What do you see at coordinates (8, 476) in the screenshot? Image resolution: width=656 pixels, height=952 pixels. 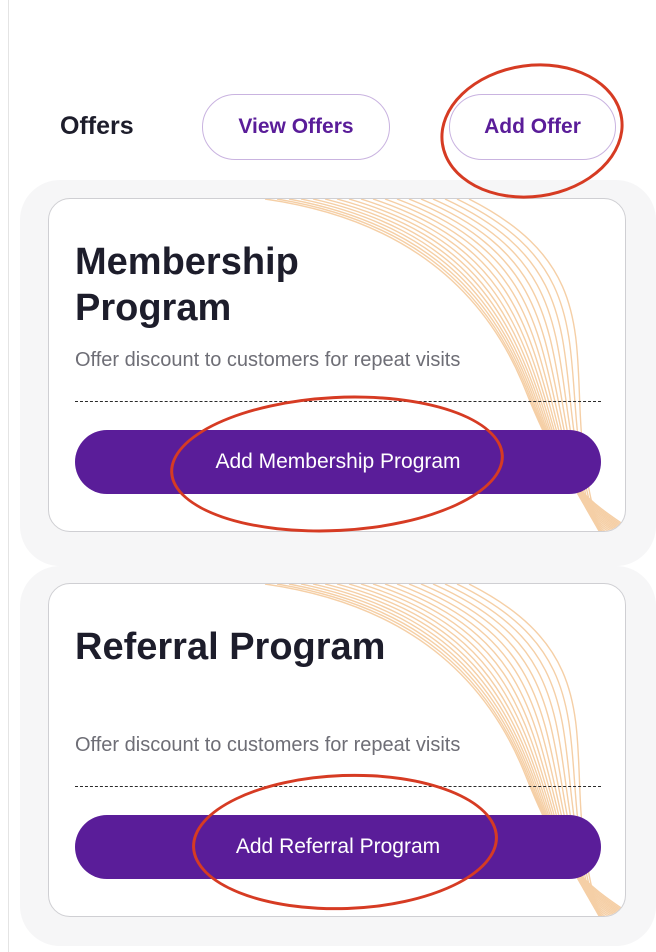 I see `left-divider` at bounding box center [8, 476].